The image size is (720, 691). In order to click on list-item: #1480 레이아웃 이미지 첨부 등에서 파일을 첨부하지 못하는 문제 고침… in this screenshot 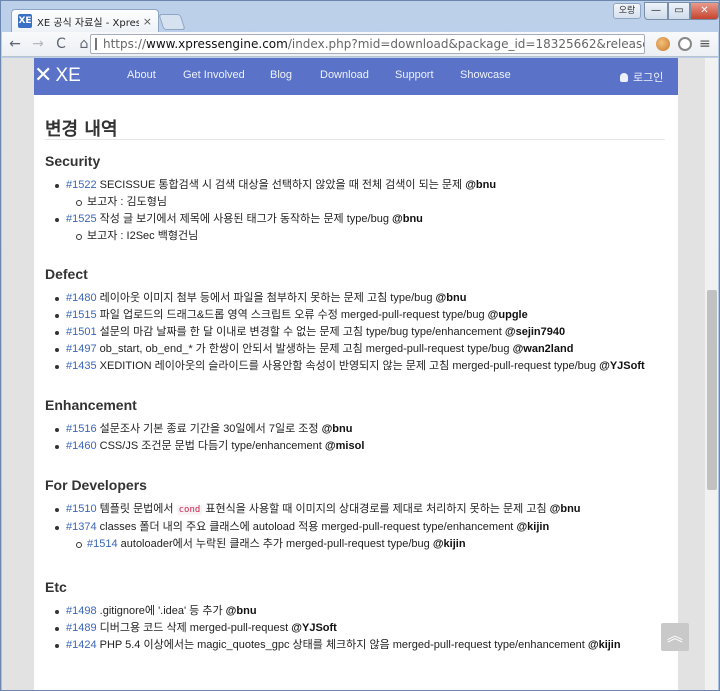, I will do `click(350, 298)`.